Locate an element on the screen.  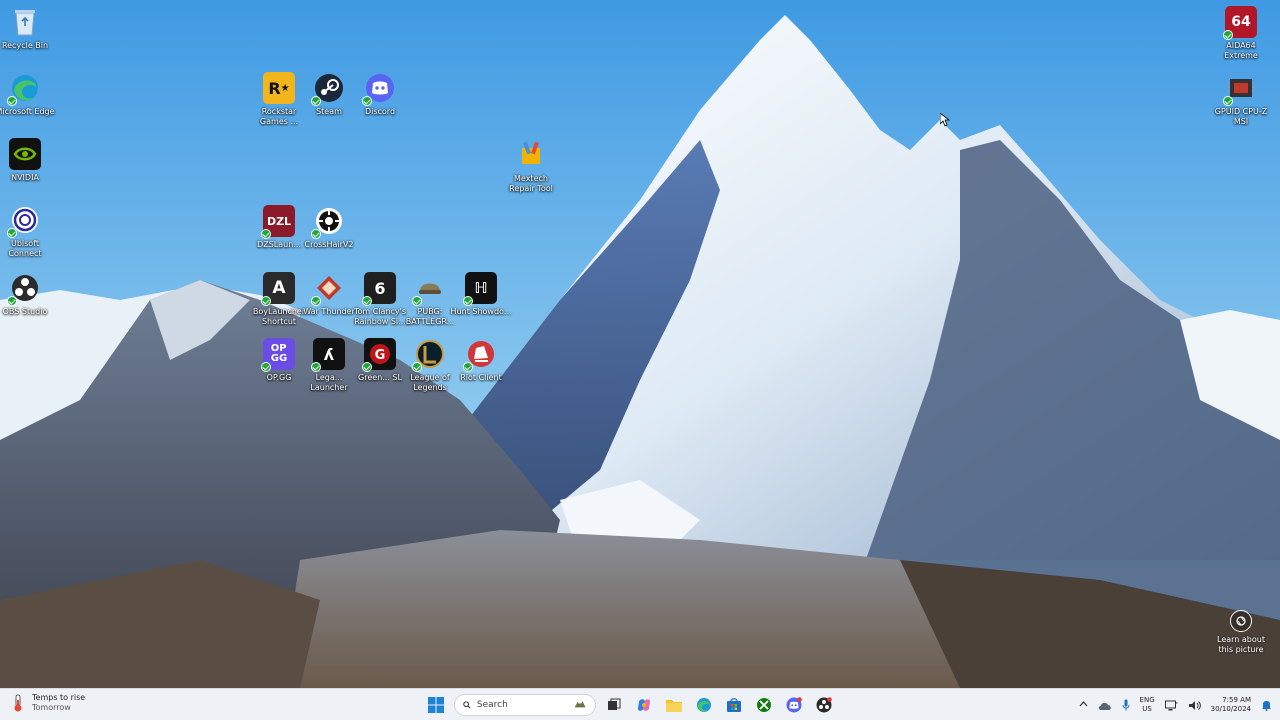
learn-about-picture-label: Learn about this picture is located at coordinates (1241, 644).